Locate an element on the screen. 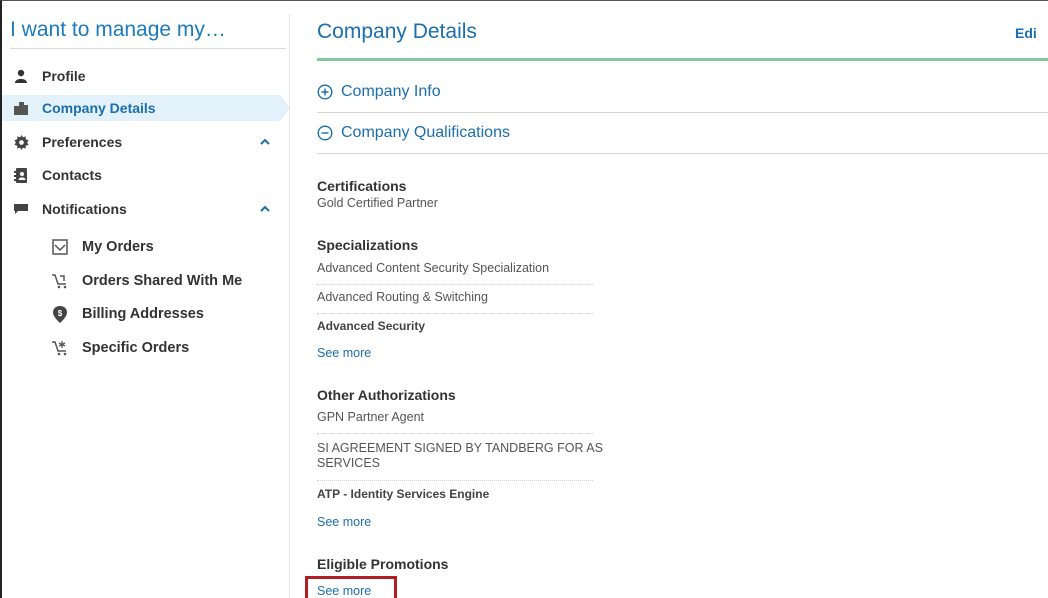 The image size is (1048, 598). gear-icon is located at coordinates (21, 142).